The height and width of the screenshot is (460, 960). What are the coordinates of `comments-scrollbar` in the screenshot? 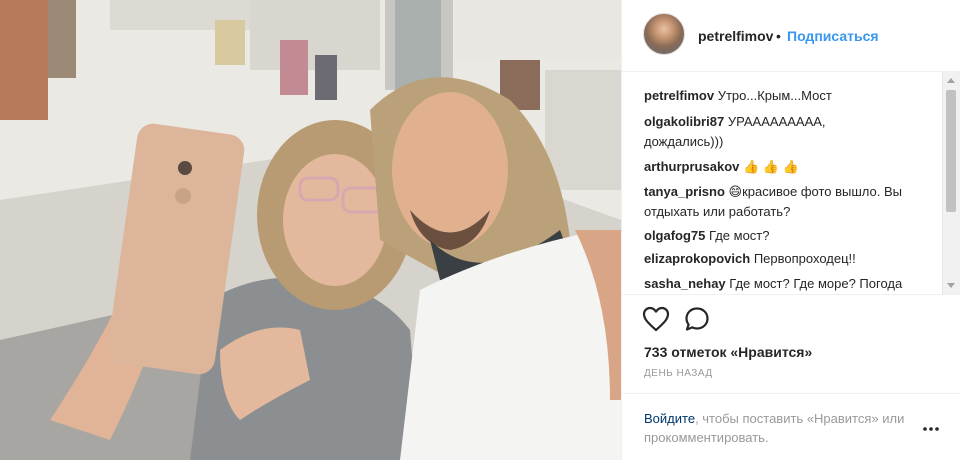 It's located at (951, 183).